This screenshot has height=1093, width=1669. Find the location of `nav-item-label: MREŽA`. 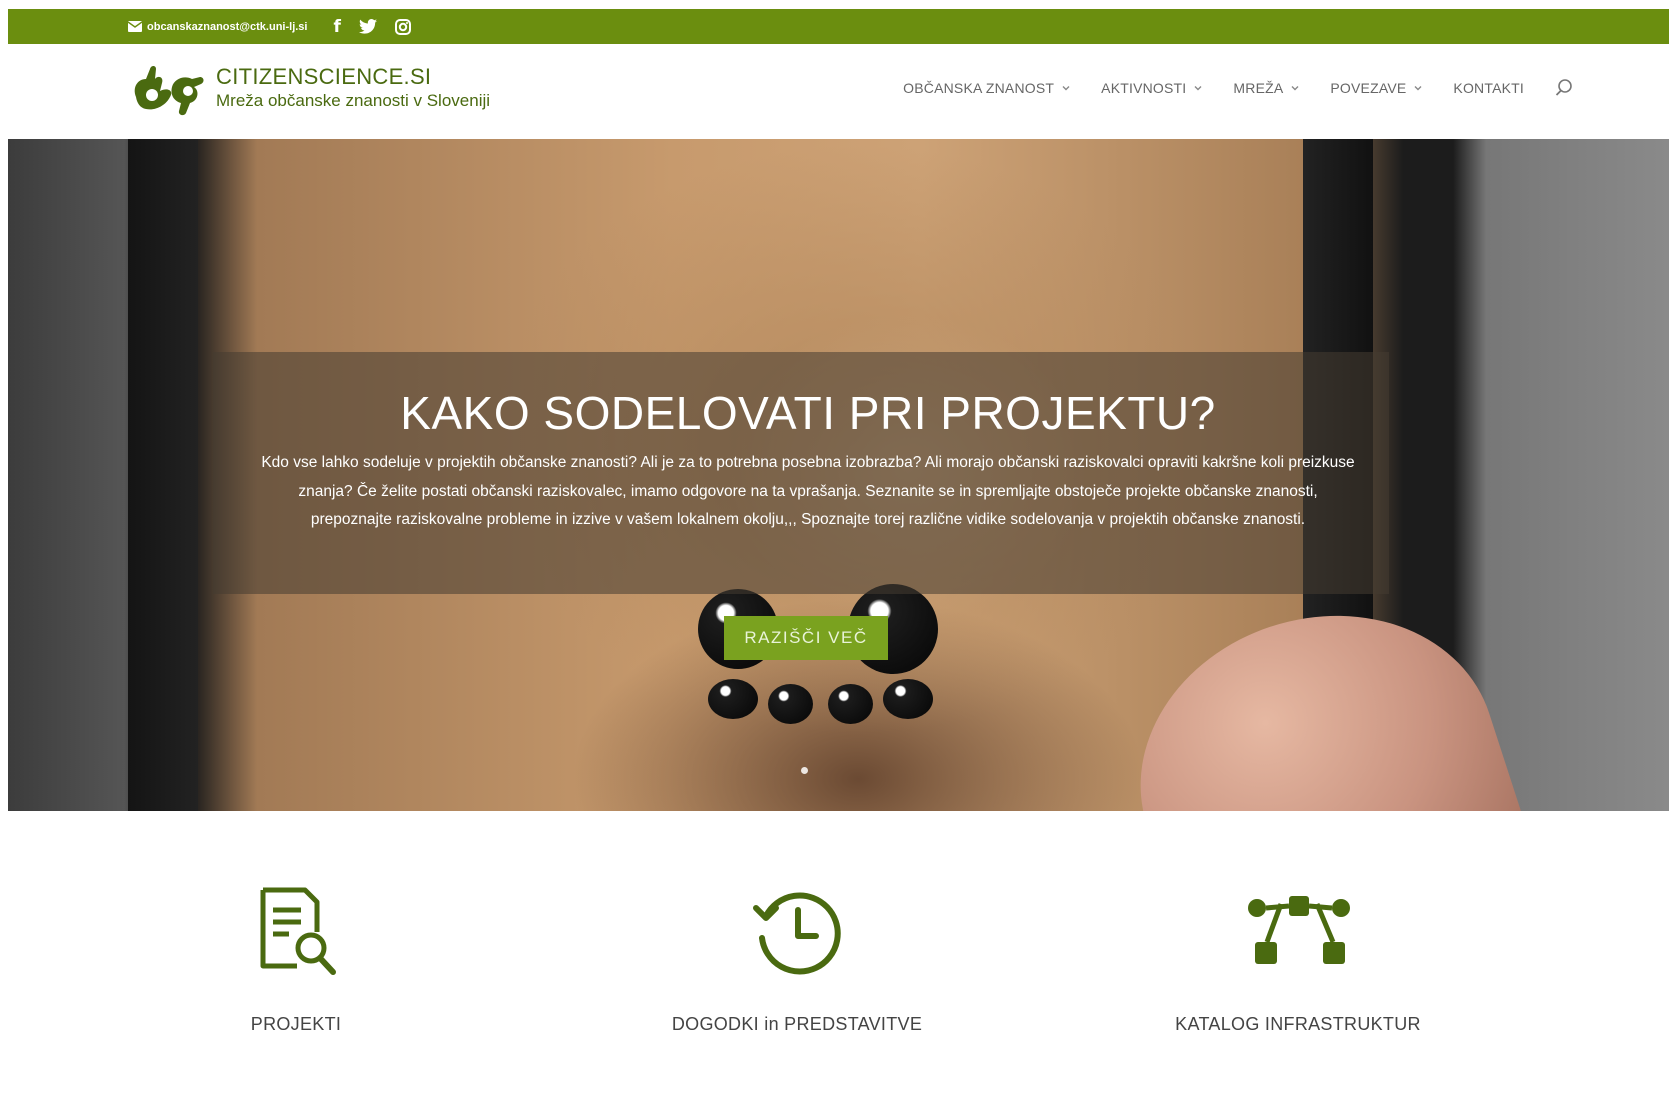

nav-item-label: MREŽA is located at coordinates (1258, 88).